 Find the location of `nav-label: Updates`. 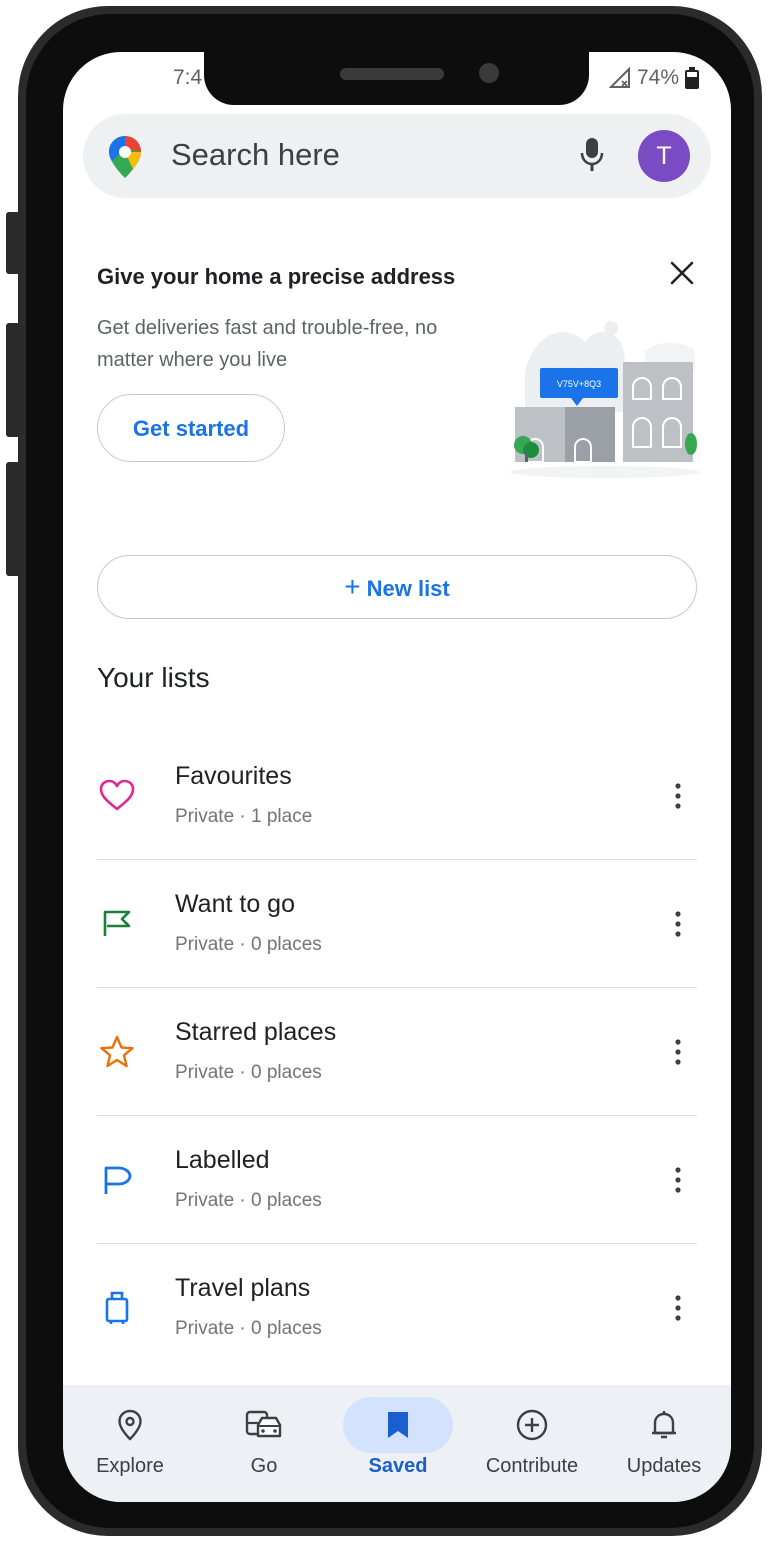

nav-label: Updates is located at coordinates (664, 1466).